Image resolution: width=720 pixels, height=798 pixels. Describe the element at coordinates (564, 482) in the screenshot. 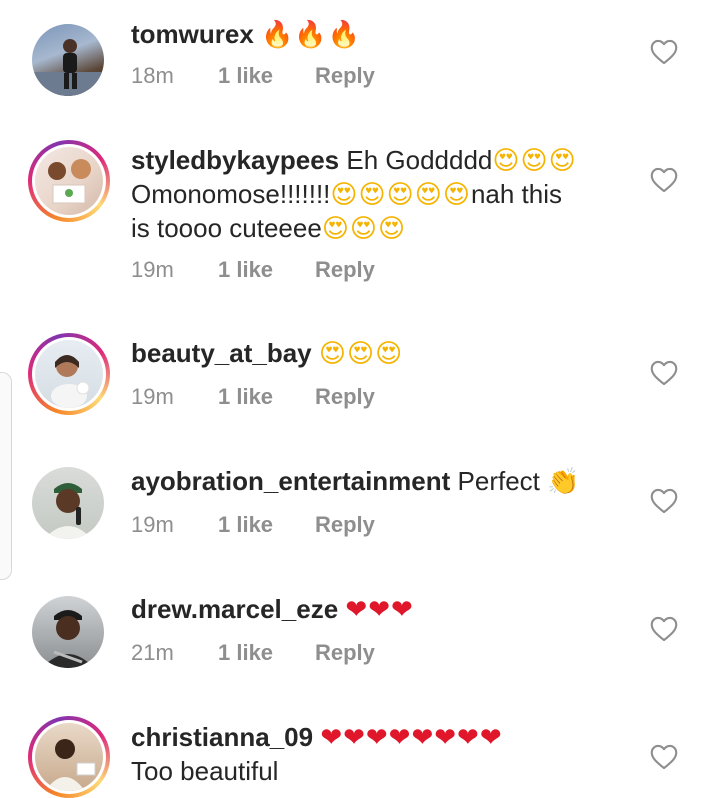

I see `clapping-hands-emoji: 👏` at that location.